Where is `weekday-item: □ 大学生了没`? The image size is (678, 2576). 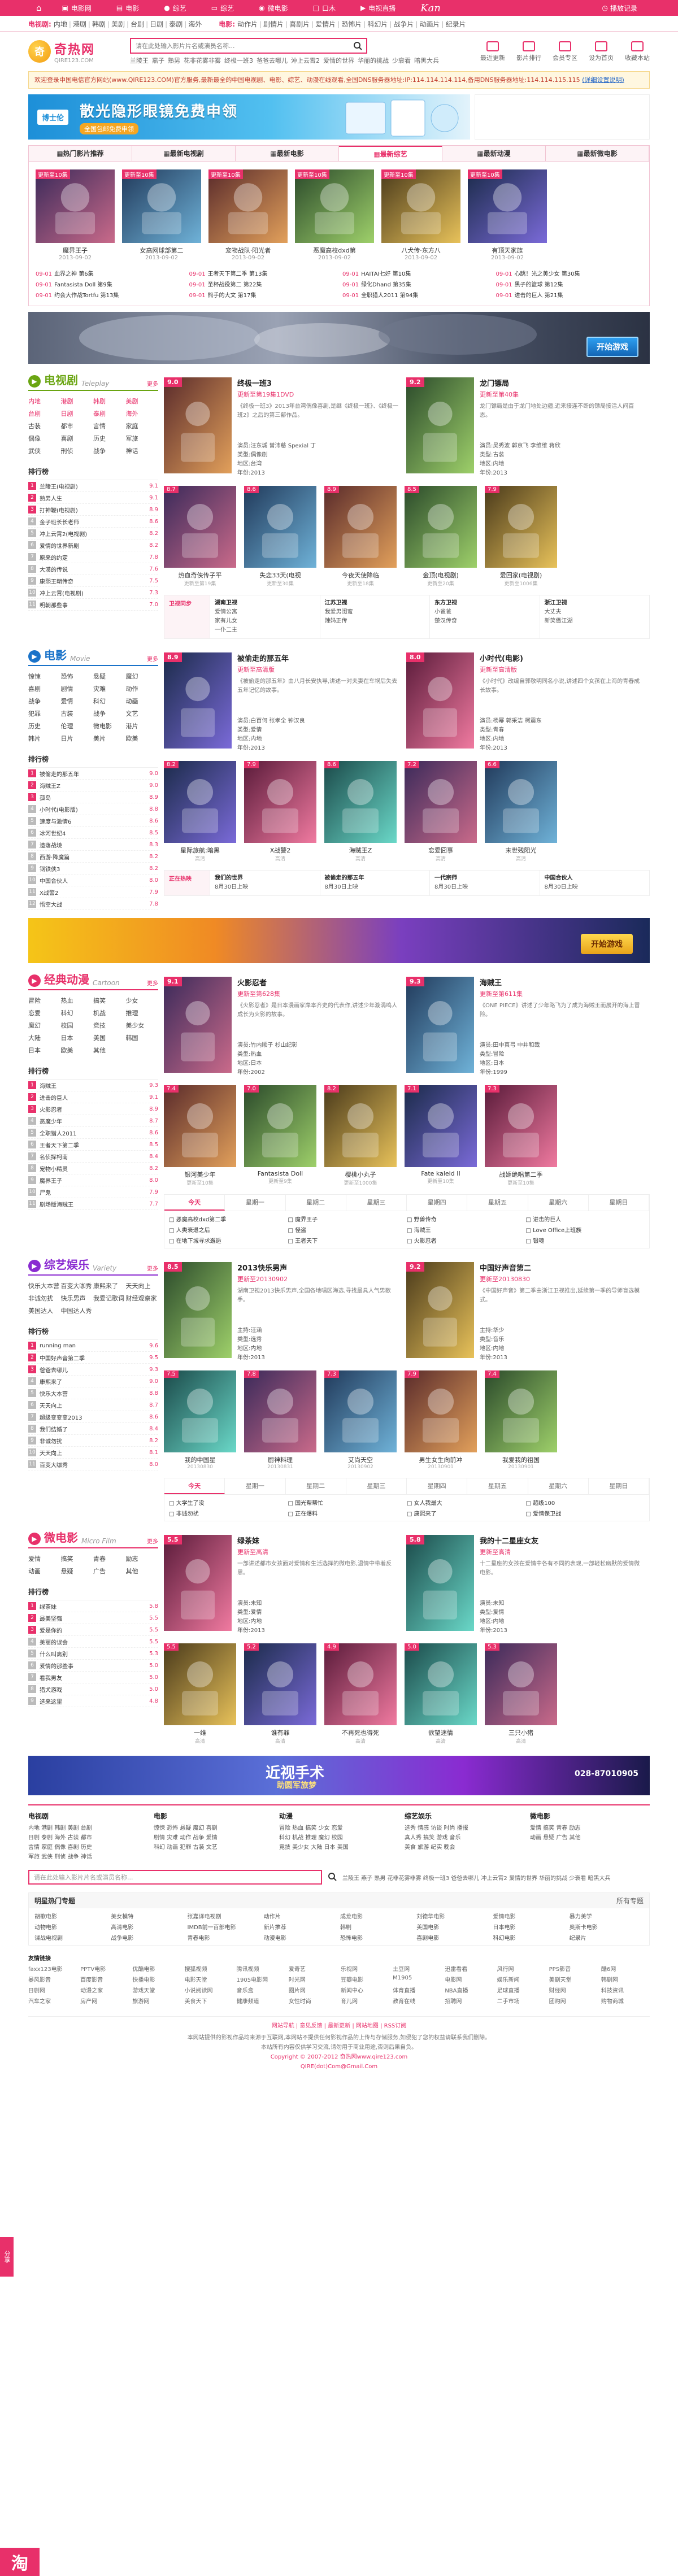 weekday-item: □ 大学生了没 is located at coordinates (228, 1502).